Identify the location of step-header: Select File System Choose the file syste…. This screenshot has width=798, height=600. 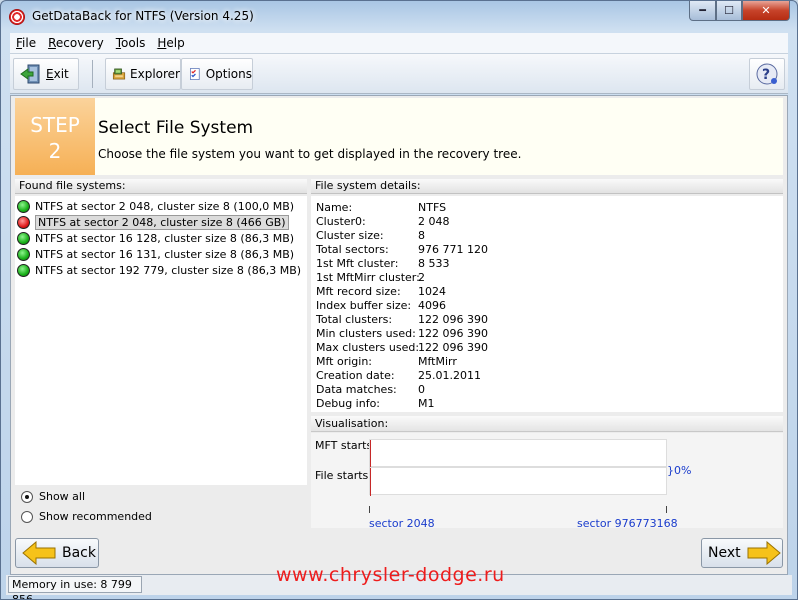
(439, 136).